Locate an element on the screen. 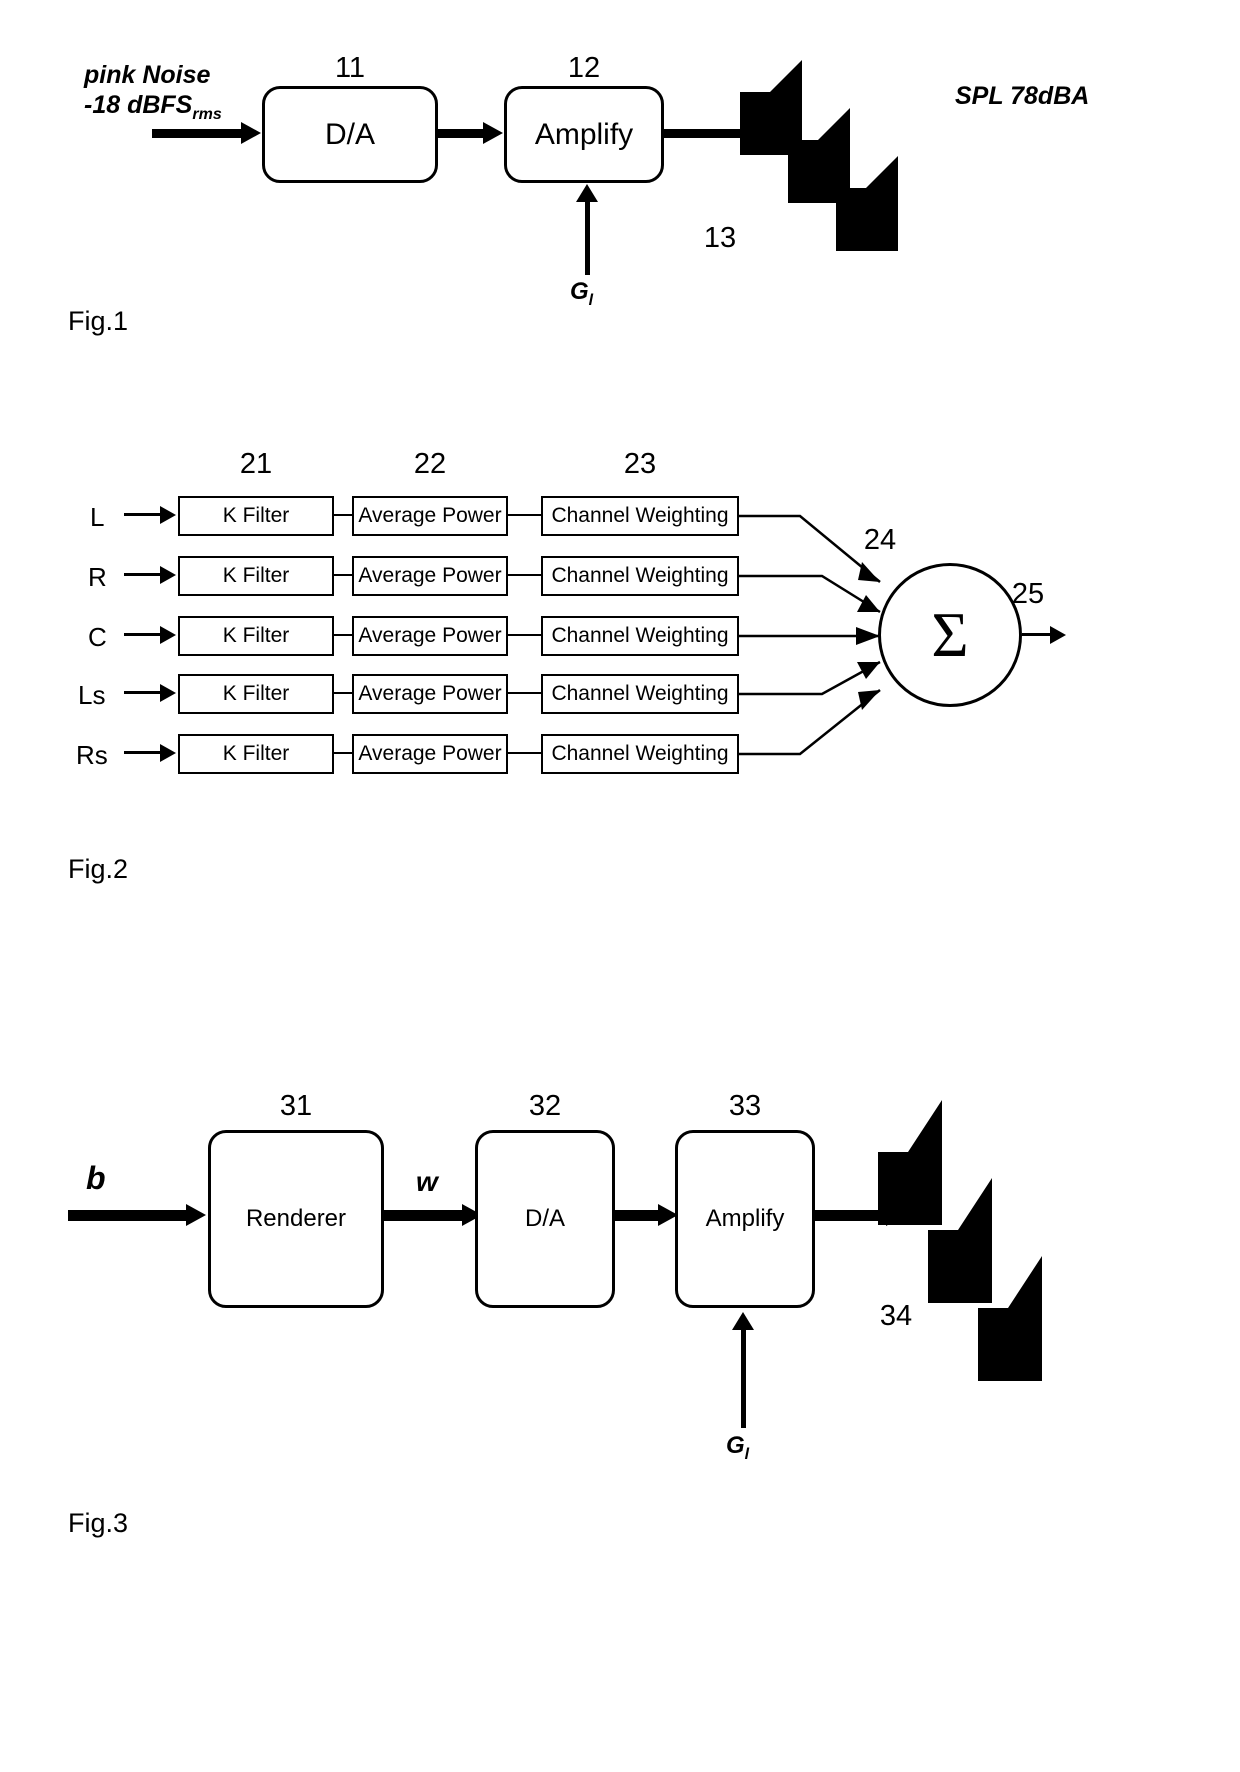  fig2-ref-25: 25 is located at coordinates (1028, 594).